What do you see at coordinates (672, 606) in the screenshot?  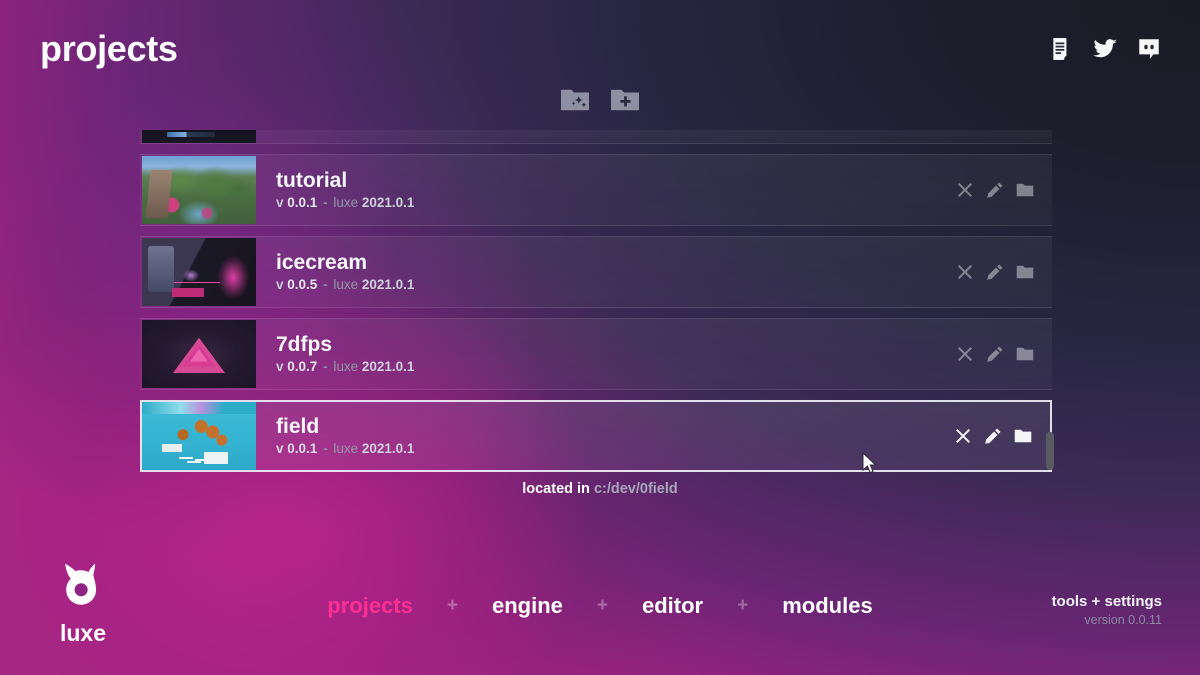 I see `nav-item-editor: editor` at bounding box center [672, 606].